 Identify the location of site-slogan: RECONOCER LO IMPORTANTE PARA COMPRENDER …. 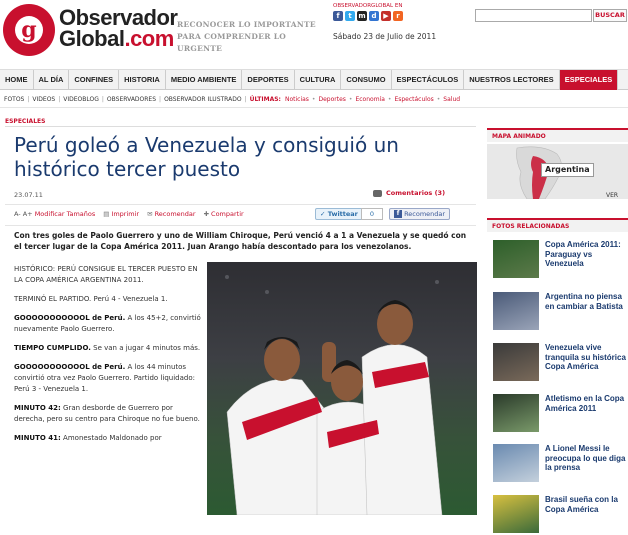
(252, 37).